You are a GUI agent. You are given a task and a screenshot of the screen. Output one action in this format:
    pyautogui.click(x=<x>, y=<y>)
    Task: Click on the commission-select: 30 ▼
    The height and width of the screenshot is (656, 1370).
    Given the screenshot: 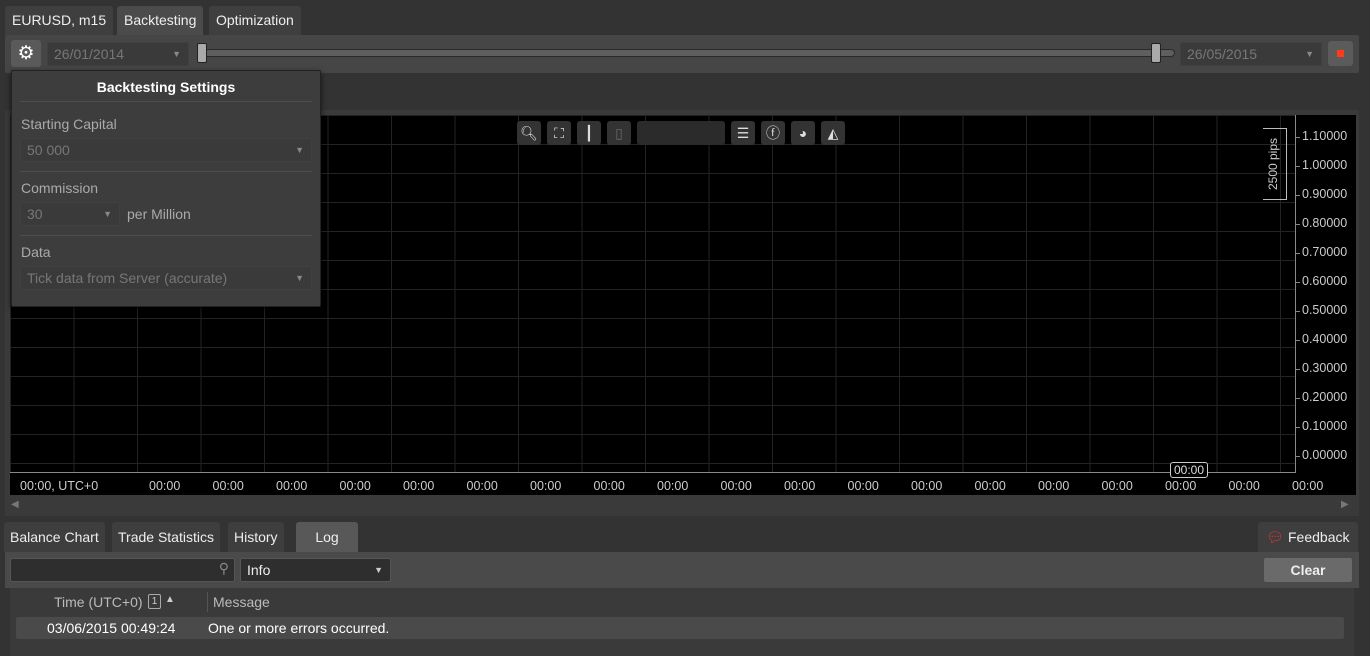 What is the action you would take?
    pyautogui.click(x=70, y=214)
    